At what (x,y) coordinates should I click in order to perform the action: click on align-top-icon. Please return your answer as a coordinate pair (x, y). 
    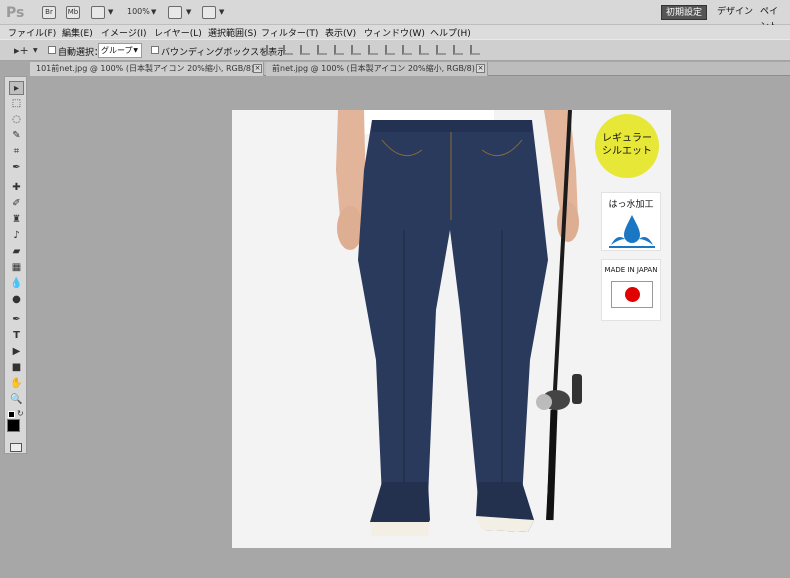
    Looking at the image, I should click on (271, 50).